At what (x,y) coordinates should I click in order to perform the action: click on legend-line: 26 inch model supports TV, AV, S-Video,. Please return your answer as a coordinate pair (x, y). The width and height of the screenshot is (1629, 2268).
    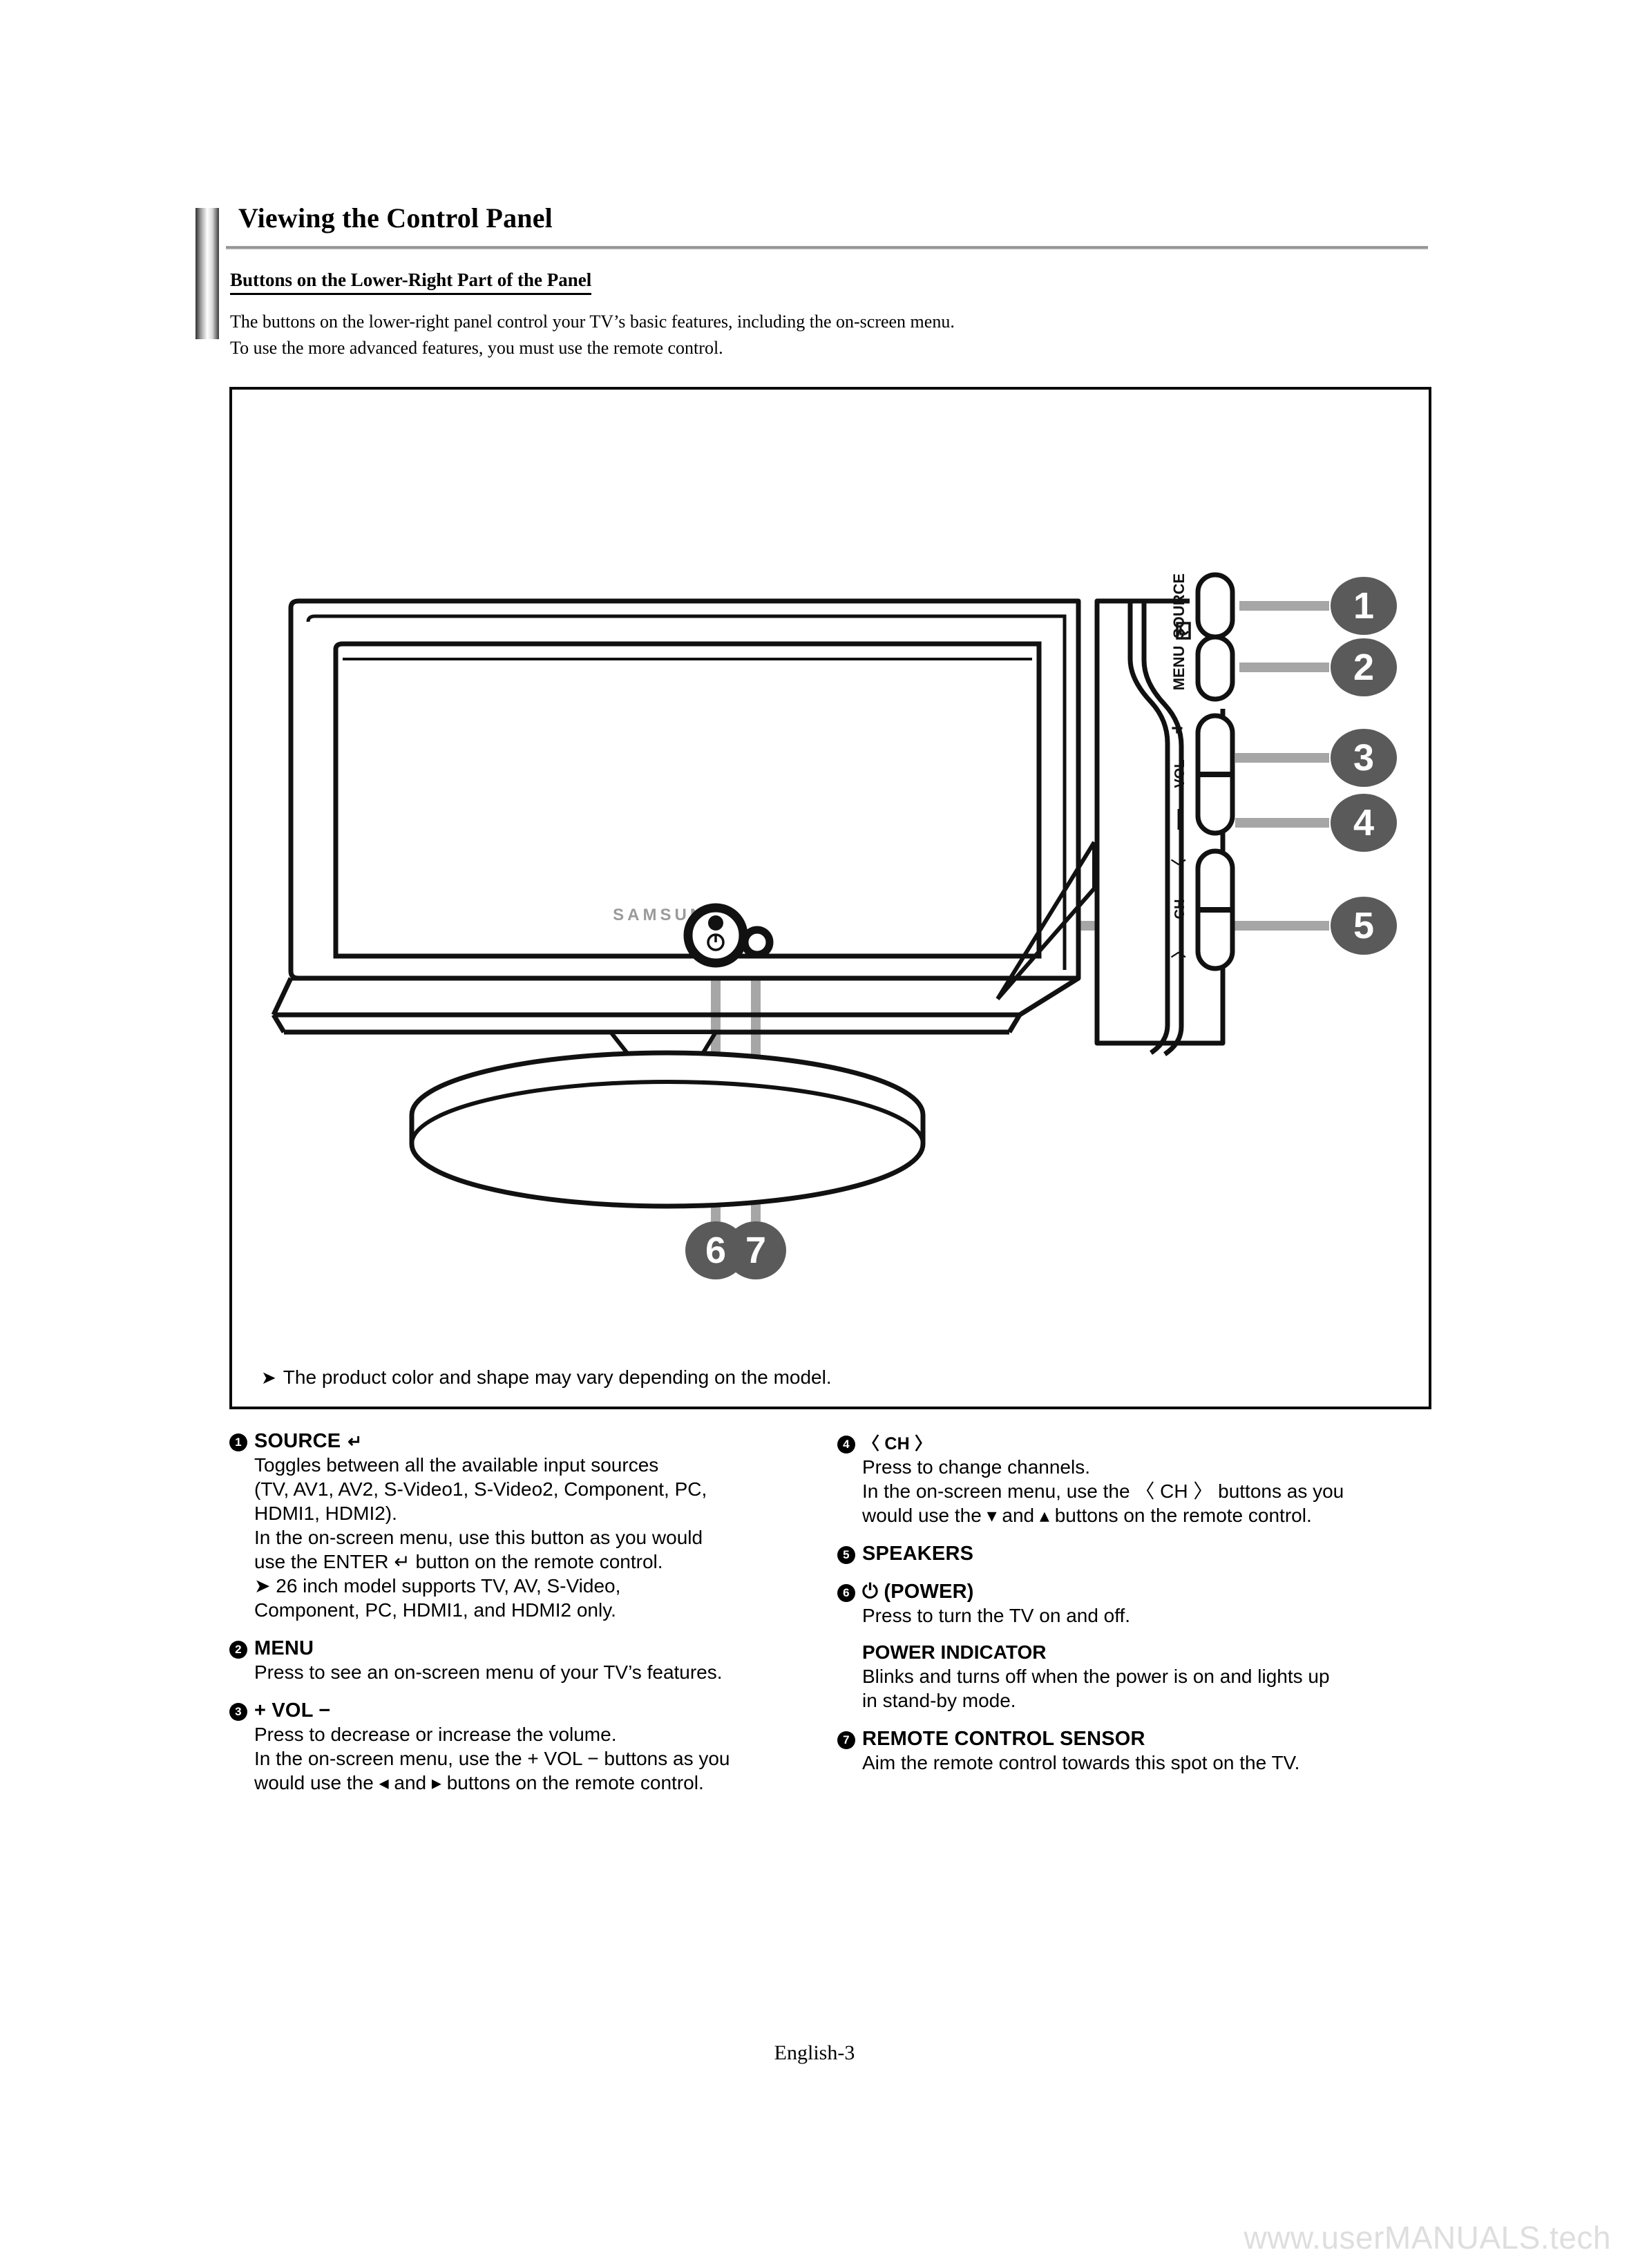
    Looking at the image, I should click on (449, 1586).